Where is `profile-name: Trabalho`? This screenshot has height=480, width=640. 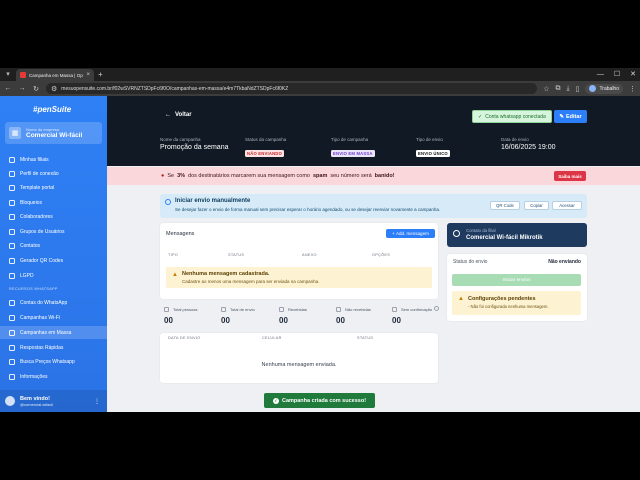 profile-name: Trabalho is located at coordinates (609, 88).